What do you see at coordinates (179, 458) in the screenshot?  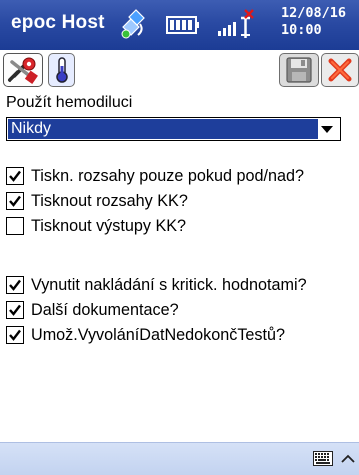 I see `bottom-menu-bar` at bounding box center [179, 458].